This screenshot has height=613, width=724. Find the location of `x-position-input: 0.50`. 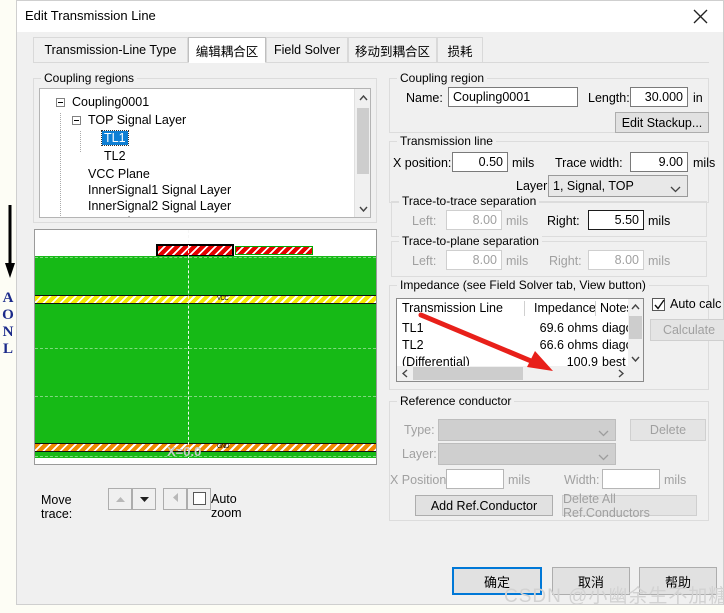

x-position-input: 0.50 is located at coordinates (480, 162).